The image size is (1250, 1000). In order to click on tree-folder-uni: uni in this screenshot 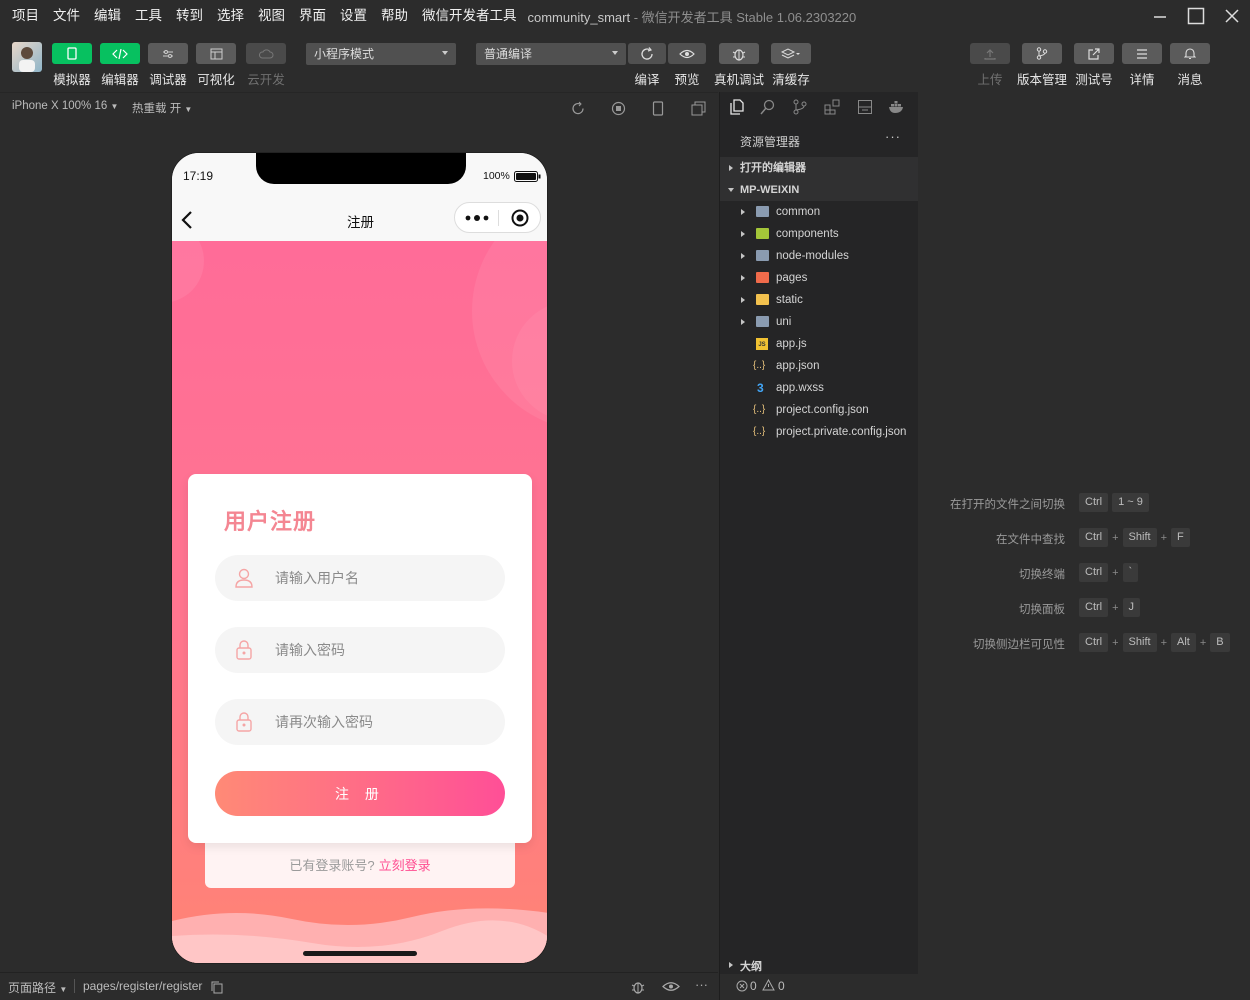, I will do `click(819, 322)`.